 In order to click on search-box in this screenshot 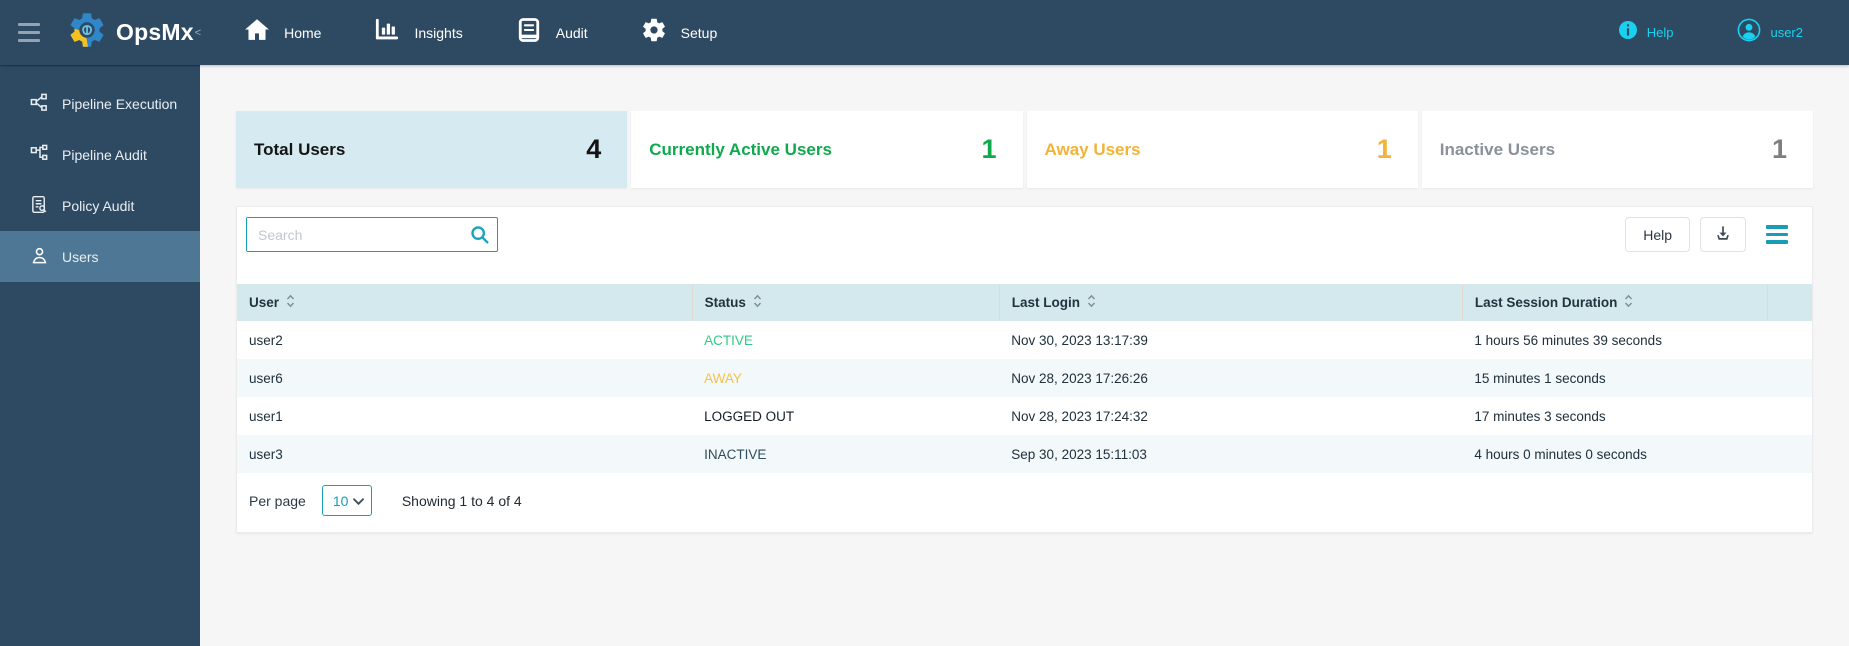, I will do `click(372, 234)`.